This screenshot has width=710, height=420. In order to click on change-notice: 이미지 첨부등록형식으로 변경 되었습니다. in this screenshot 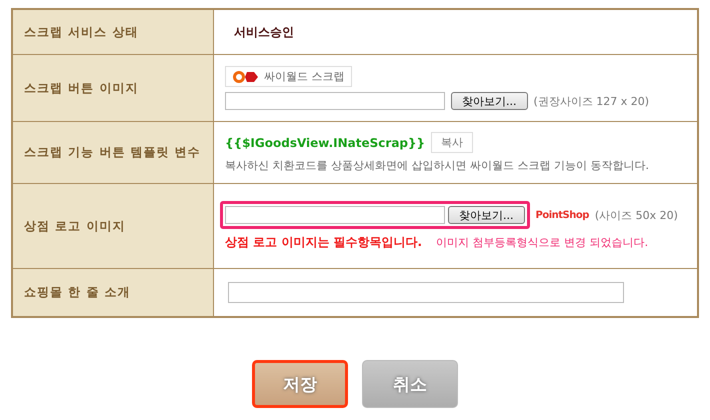, I will do `click(542, 242)`.